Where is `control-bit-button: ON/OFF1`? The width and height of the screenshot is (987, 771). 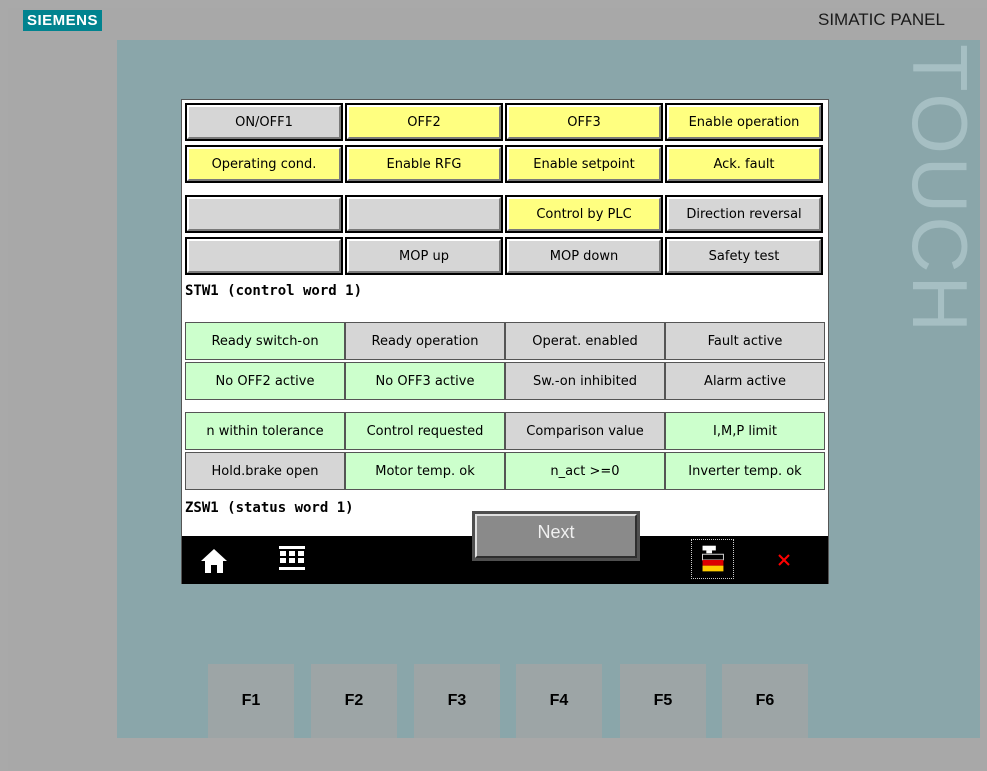
control-bit-button: ON/OFF1 is located at coordinates (264, 122).